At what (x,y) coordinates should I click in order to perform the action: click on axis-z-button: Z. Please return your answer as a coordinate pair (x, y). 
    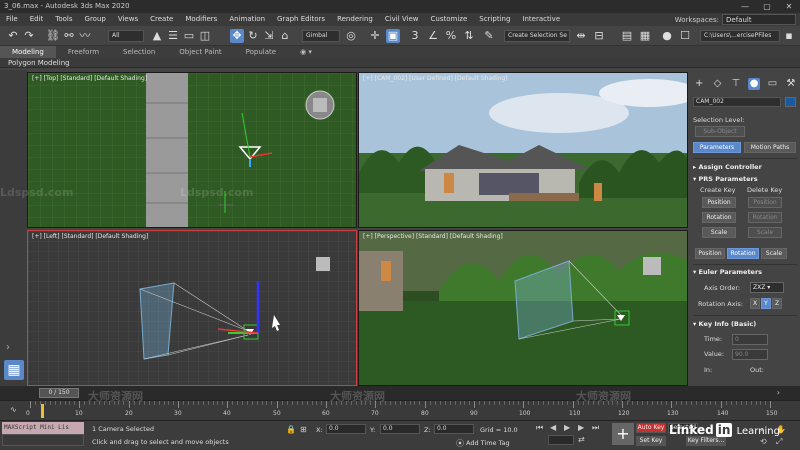
    Looking at the image, I should click on (777, 303).